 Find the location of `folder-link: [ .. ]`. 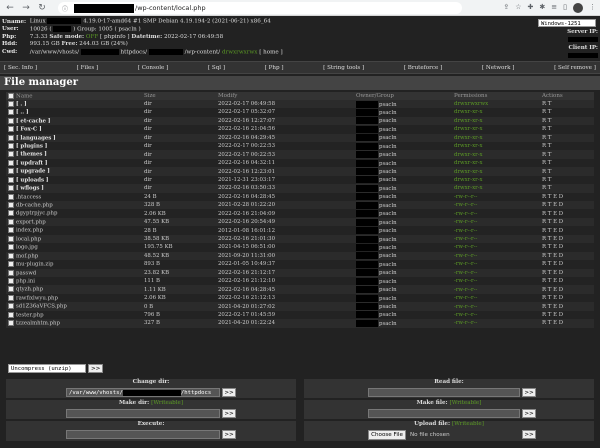

folder-link: [ .. ] is located at coordinates (22, 113).